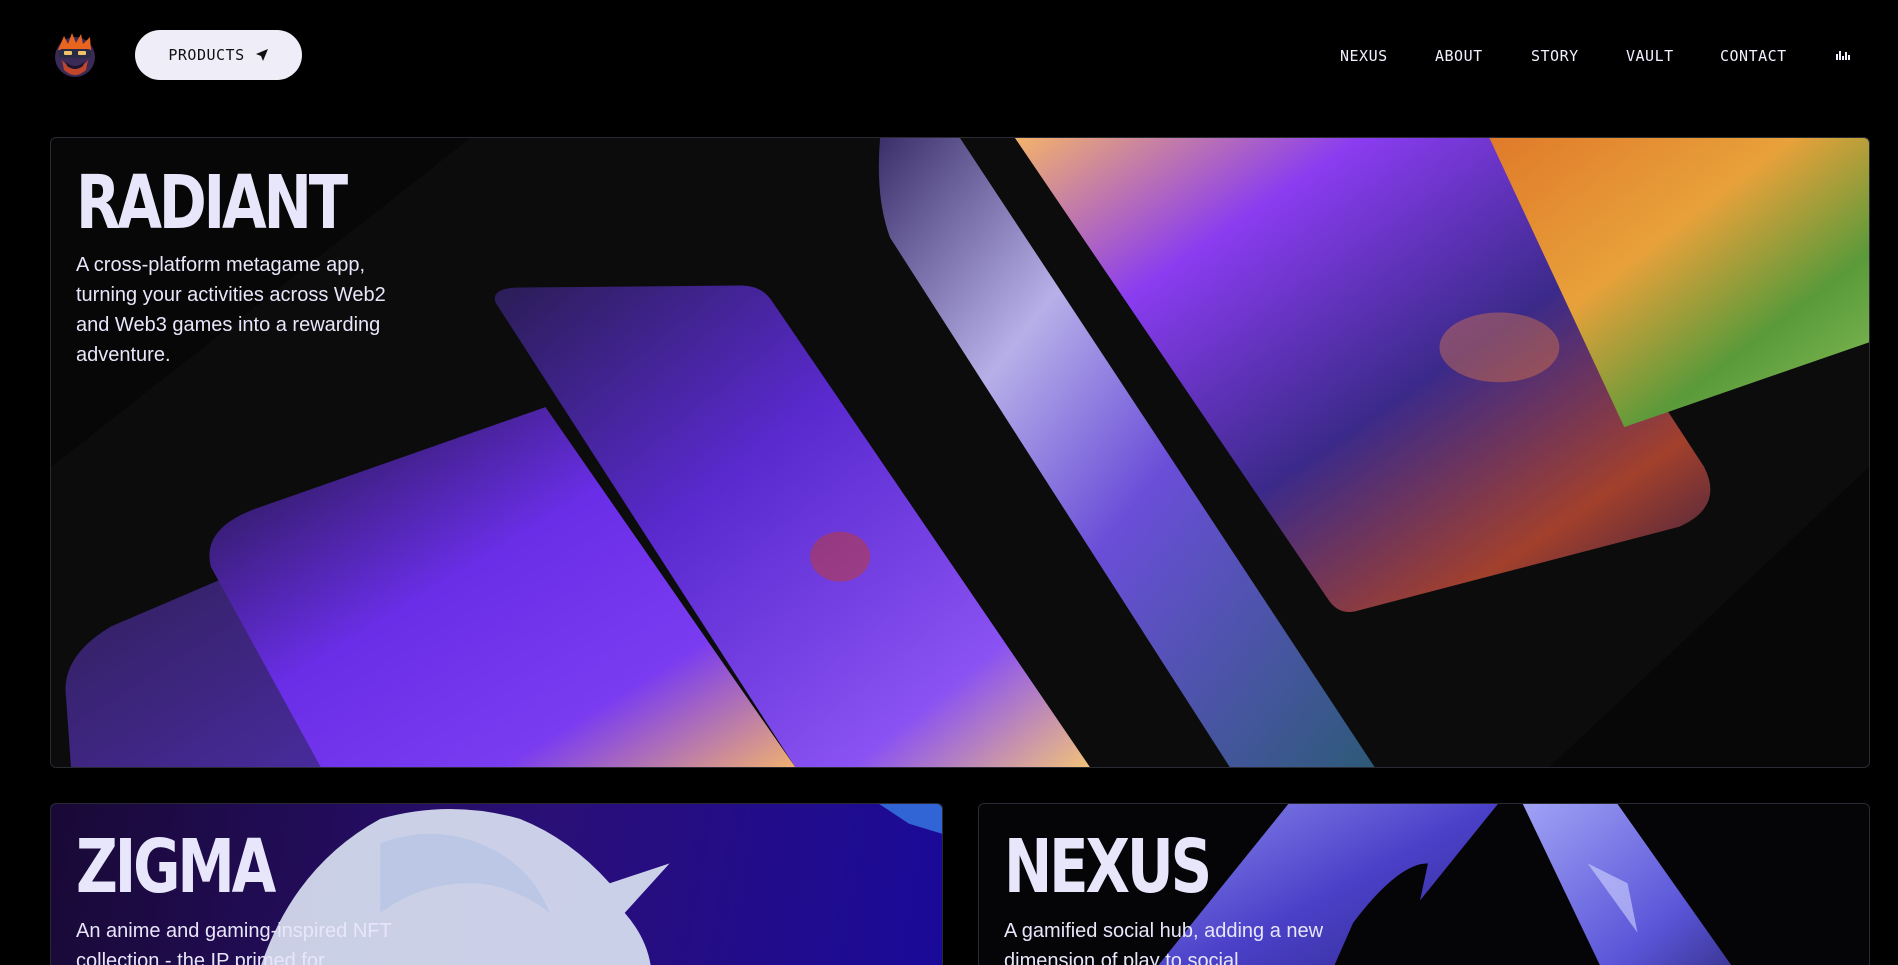  Describe the element at coordinates (1555, 56) in the screenshot. I see `nav-link-story: STORY` at that location.